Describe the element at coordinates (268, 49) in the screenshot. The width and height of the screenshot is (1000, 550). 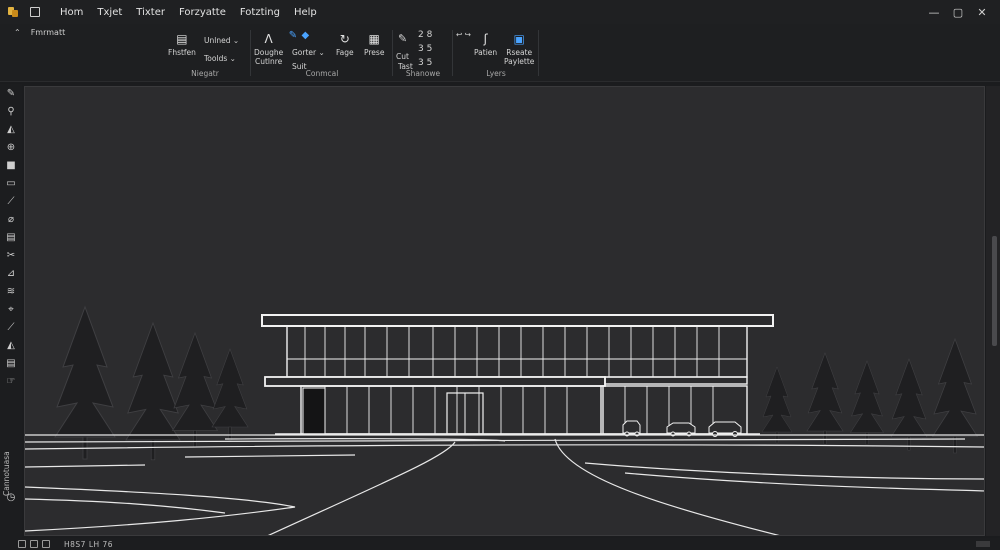
I see `double-button: Λ Doughe Cutlnre` at that location.